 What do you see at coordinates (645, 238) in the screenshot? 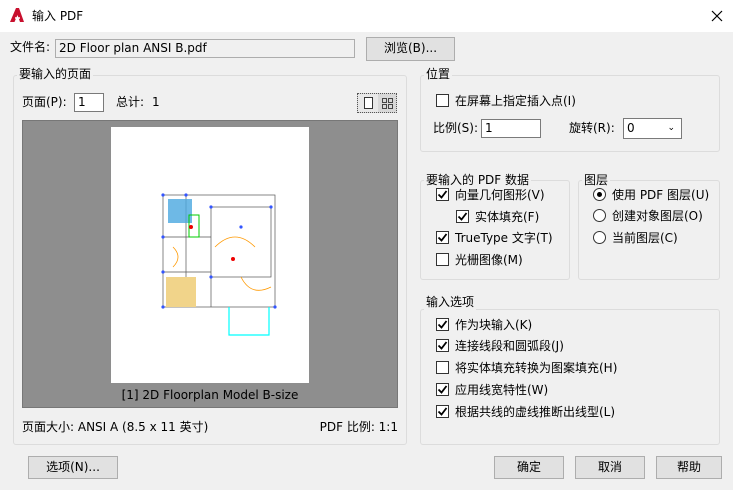
I see `radio-label: 当前图层(C)` at bounding box center [645, 238].